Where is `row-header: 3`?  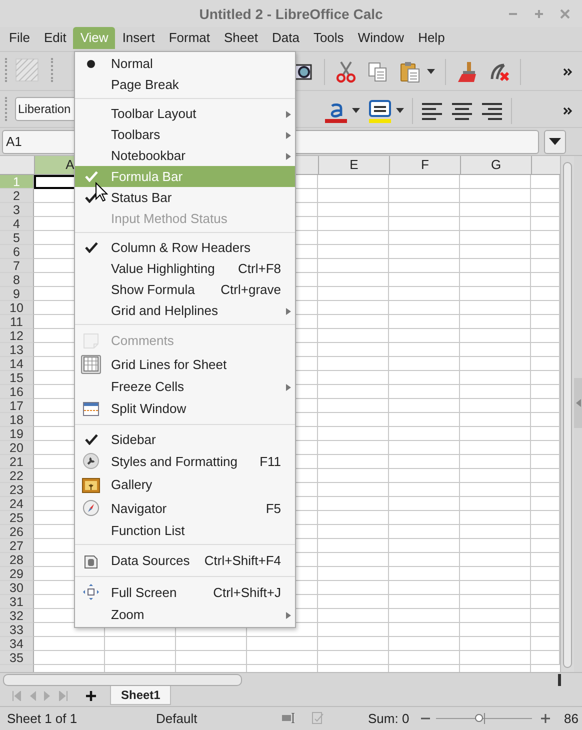 row-header: 3 is located at coordinates (17, 210).